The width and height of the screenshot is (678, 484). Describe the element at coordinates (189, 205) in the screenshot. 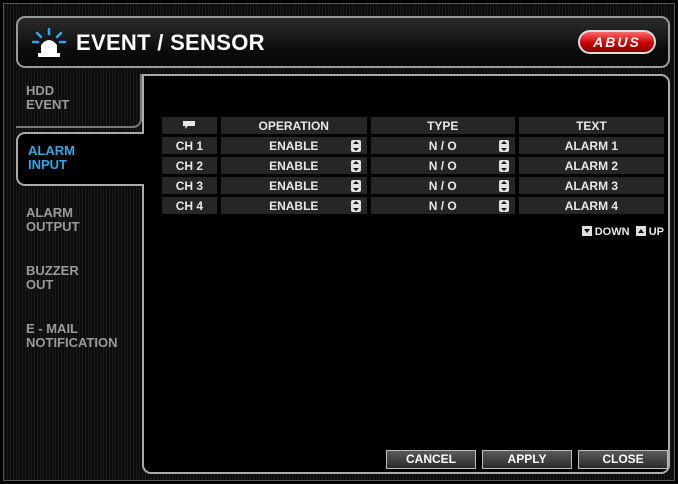

I see `channel-label: CH 4` at that location.